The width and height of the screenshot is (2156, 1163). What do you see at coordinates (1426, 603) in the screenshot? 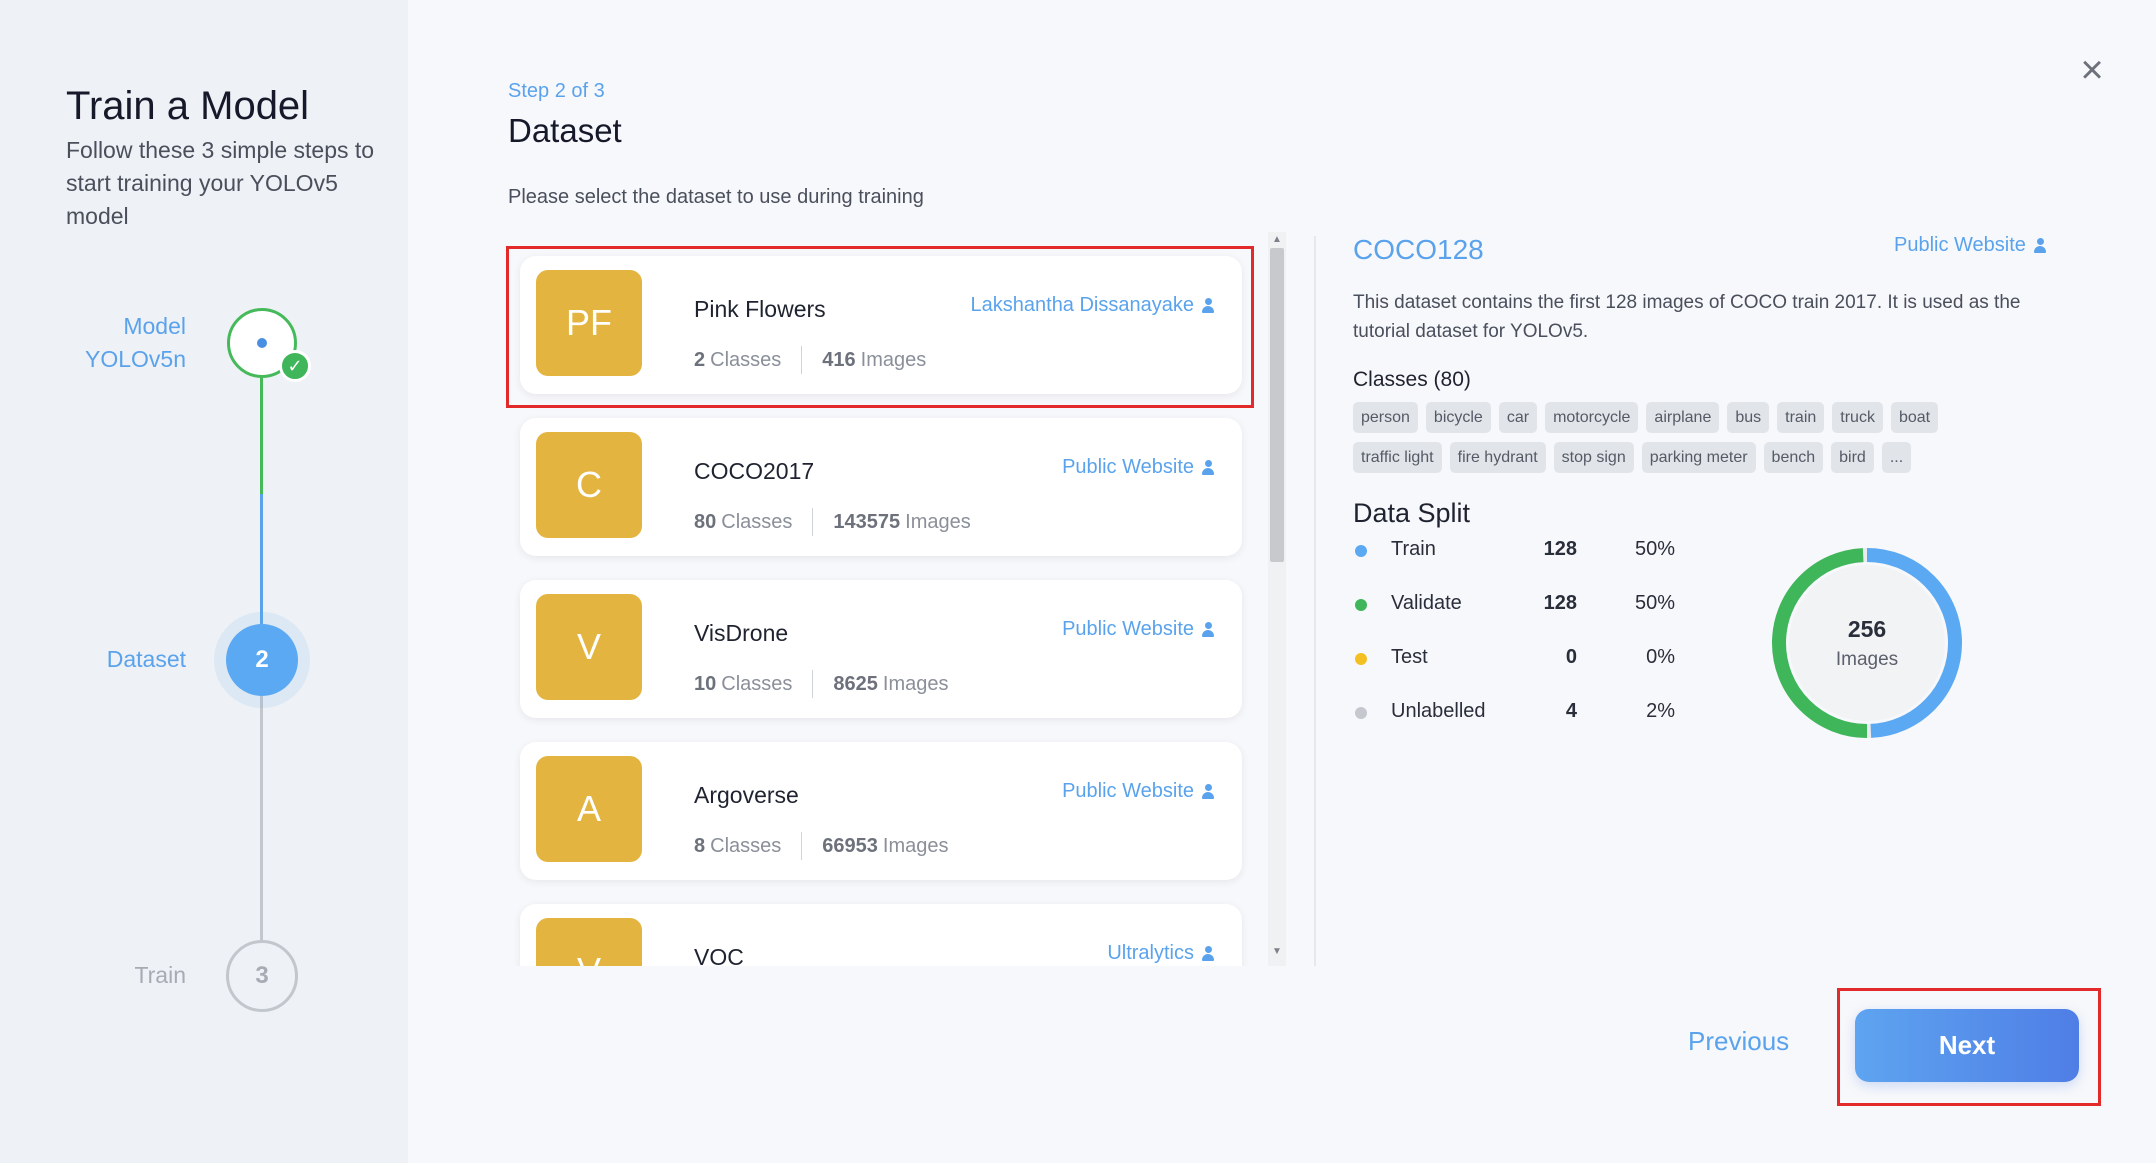
I see `split-label: Validate` at bounding box center [1426, 603].